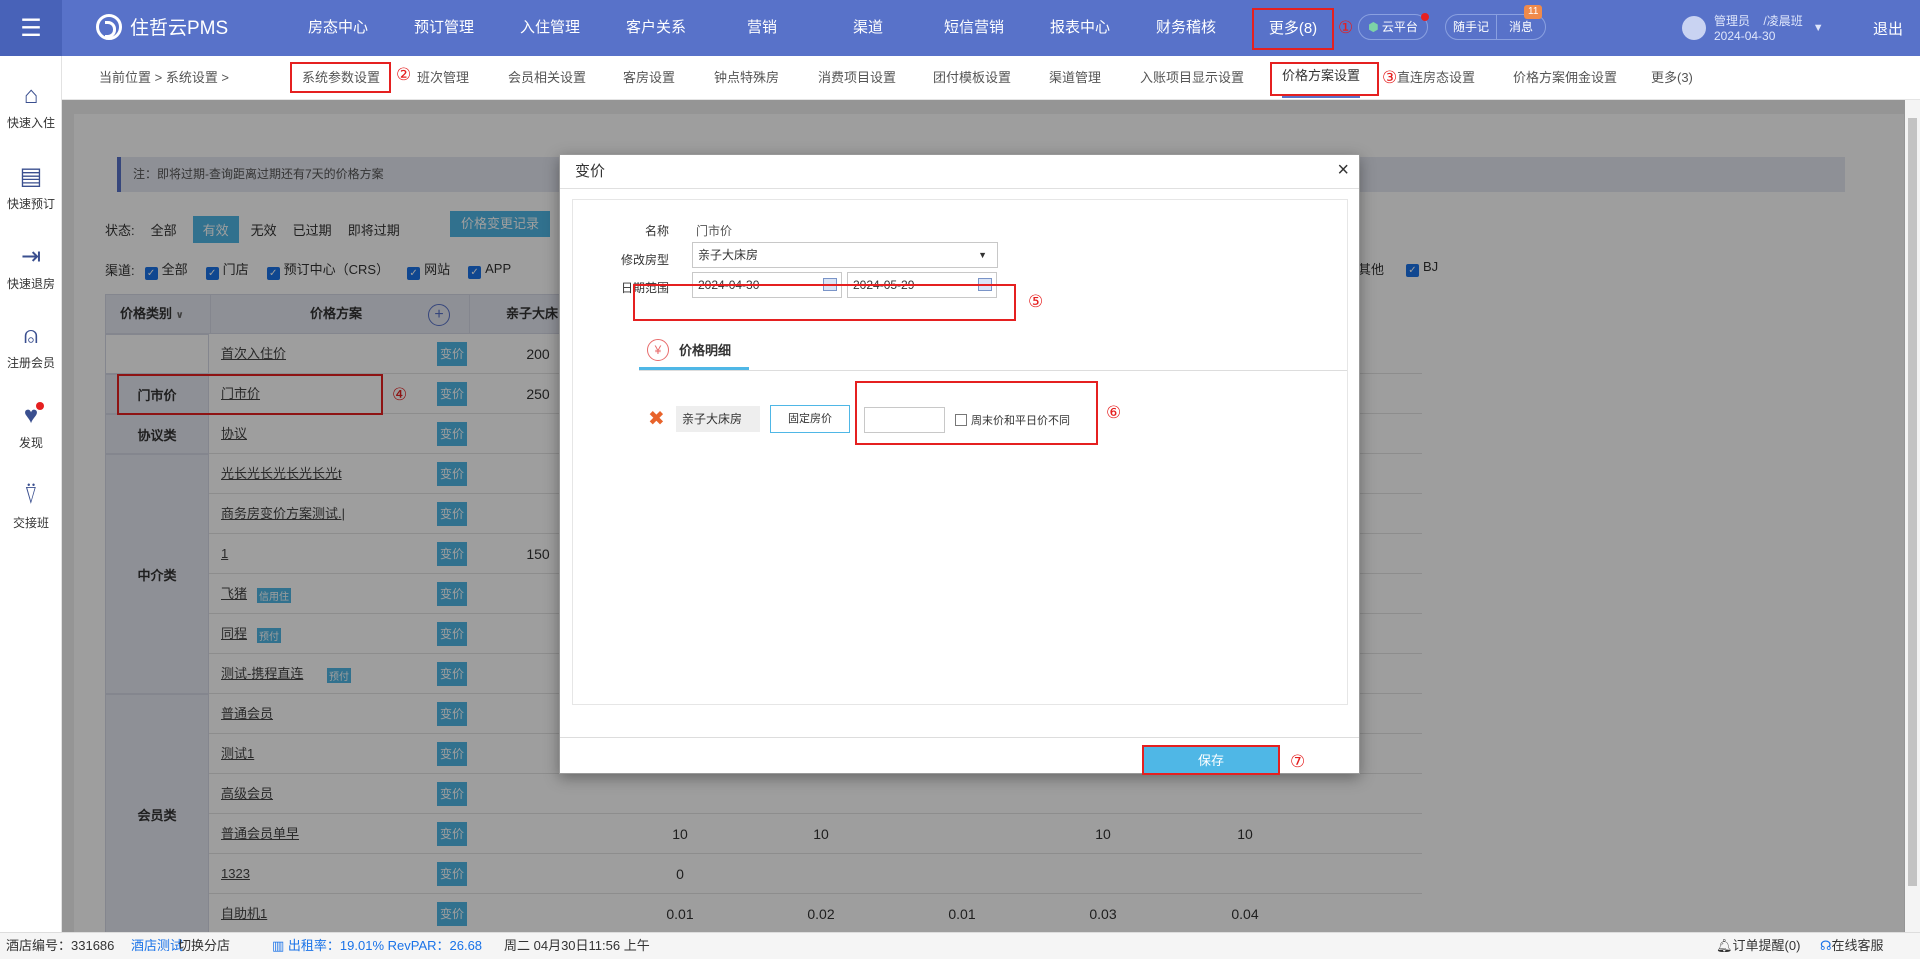 The height and width of the screenshot is (959, 1920). I want to click on annotation-3: ③, so click(1390, 78).